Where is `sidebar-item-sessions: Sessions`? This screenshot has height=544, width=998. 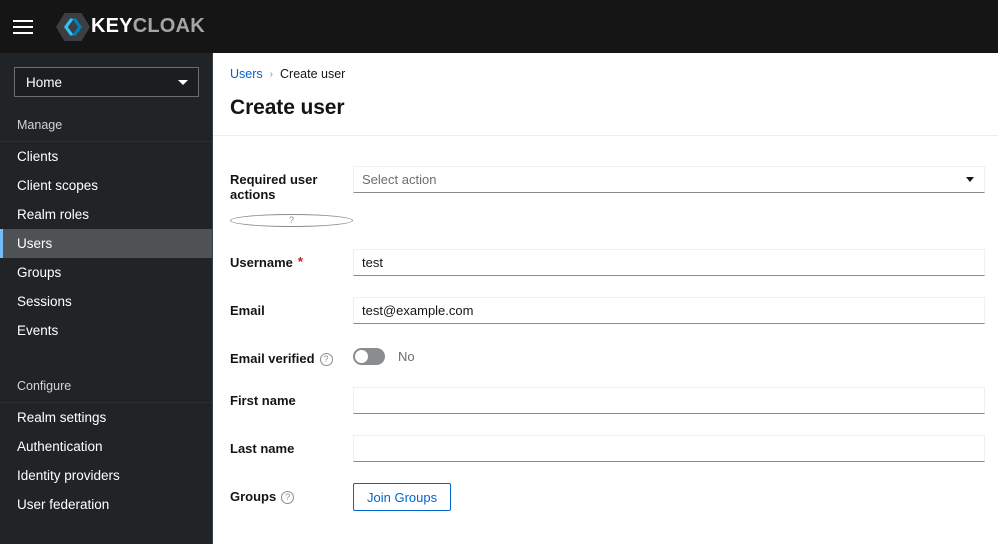 sidebar-item-sessions: Sessions is located at coordinates (106, 301).